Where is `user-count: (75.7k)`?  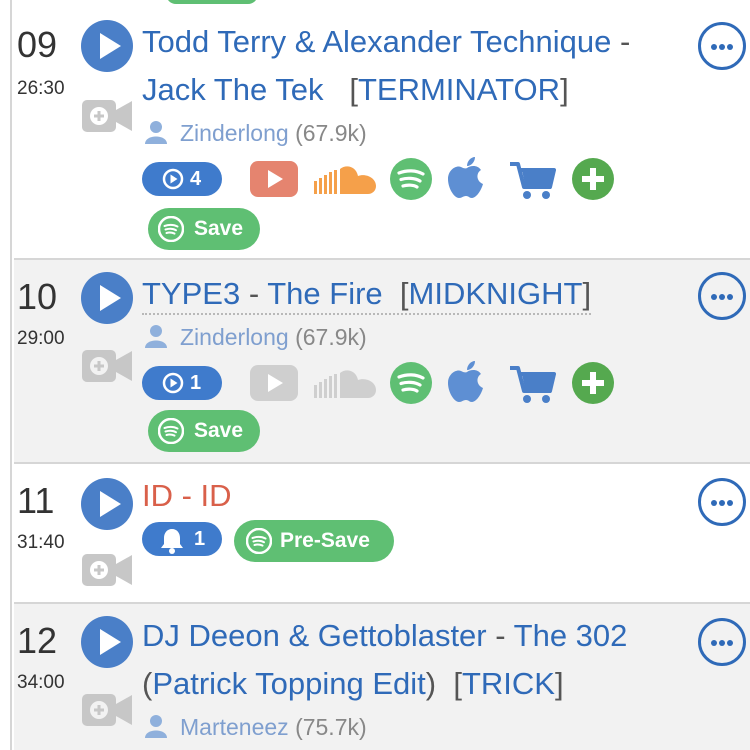
user-count: (75.7k) is located at coordinates (331, 727).